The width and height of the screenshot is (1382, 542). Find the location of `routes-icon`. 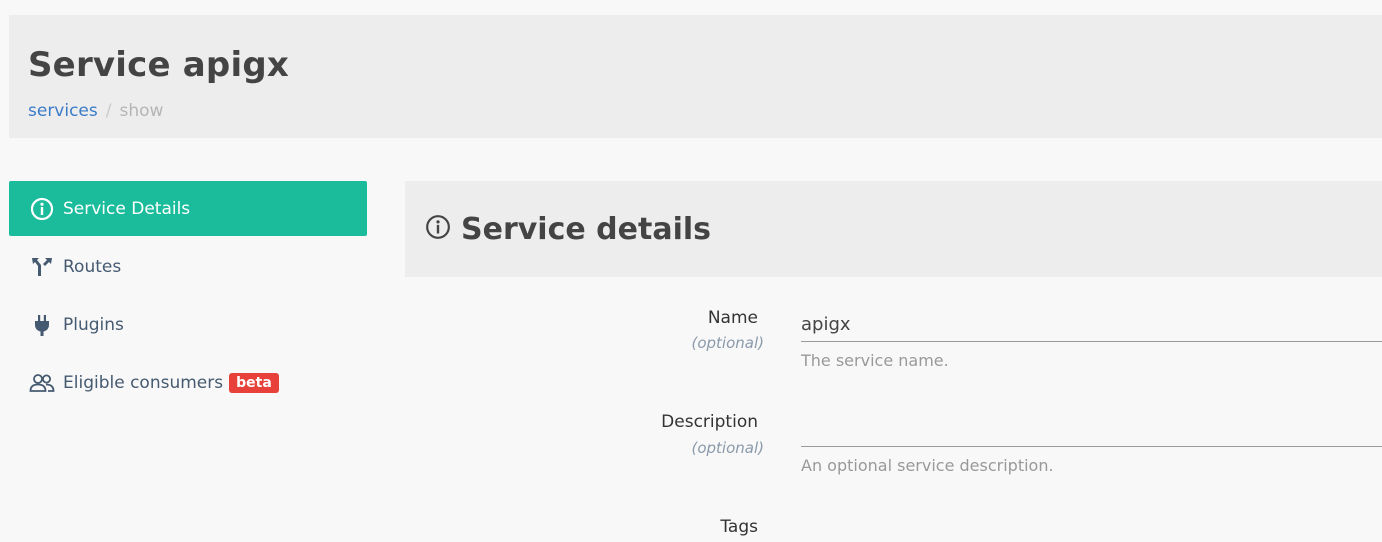

routes-icon is located at coordinates (42, 267).